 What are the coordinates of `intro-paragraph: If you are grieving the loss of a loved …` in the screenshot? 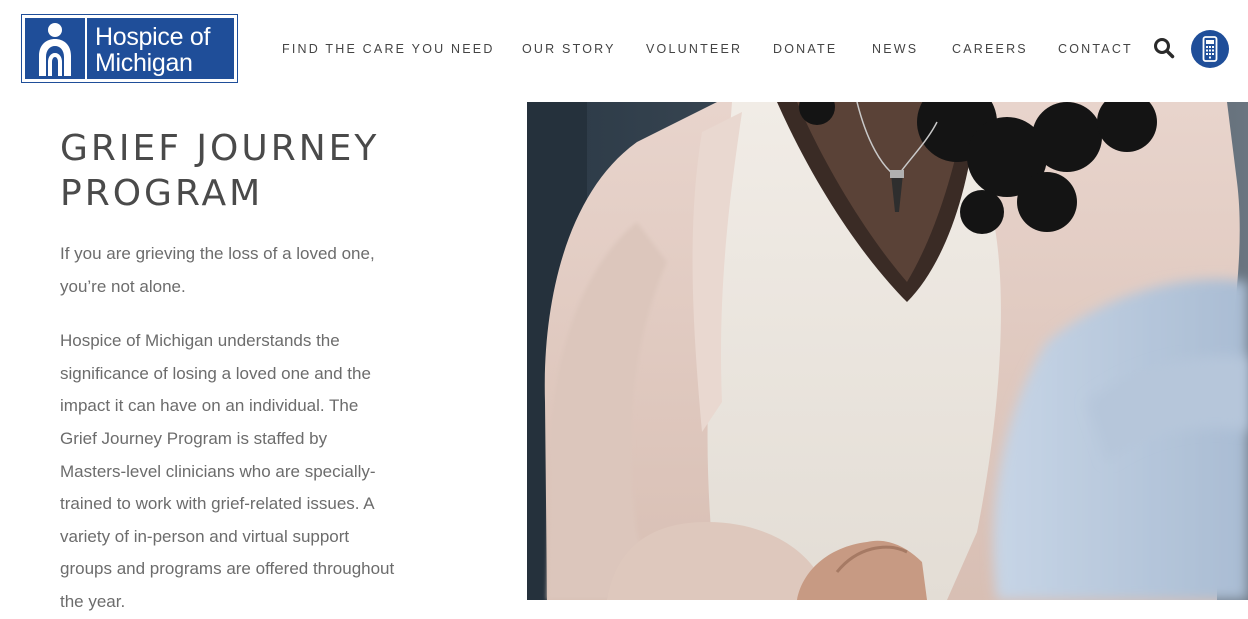 It's located at (217, 270).